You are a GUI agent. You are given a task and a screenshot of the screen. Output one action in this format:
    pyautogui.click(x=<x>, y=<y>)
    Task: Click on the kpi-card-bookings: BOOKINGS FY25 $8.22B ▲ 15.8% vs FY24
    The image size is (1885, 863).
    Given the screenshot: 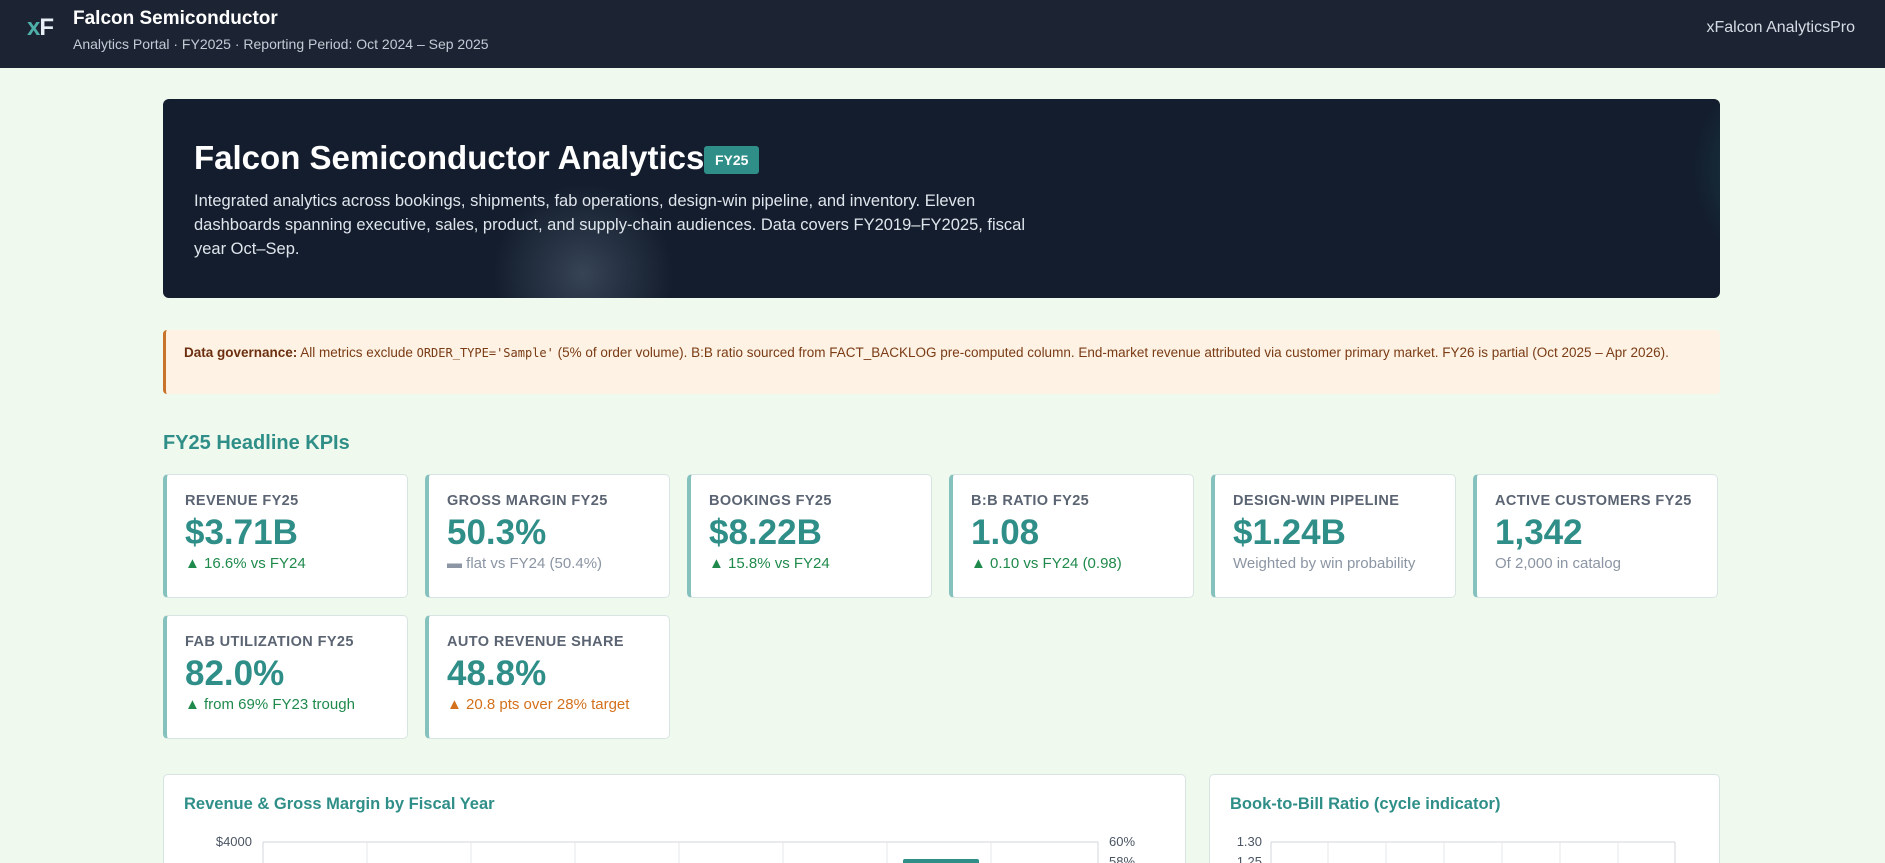 What is the action you would take?
    pyautogui.click(x=809, y=536)
    